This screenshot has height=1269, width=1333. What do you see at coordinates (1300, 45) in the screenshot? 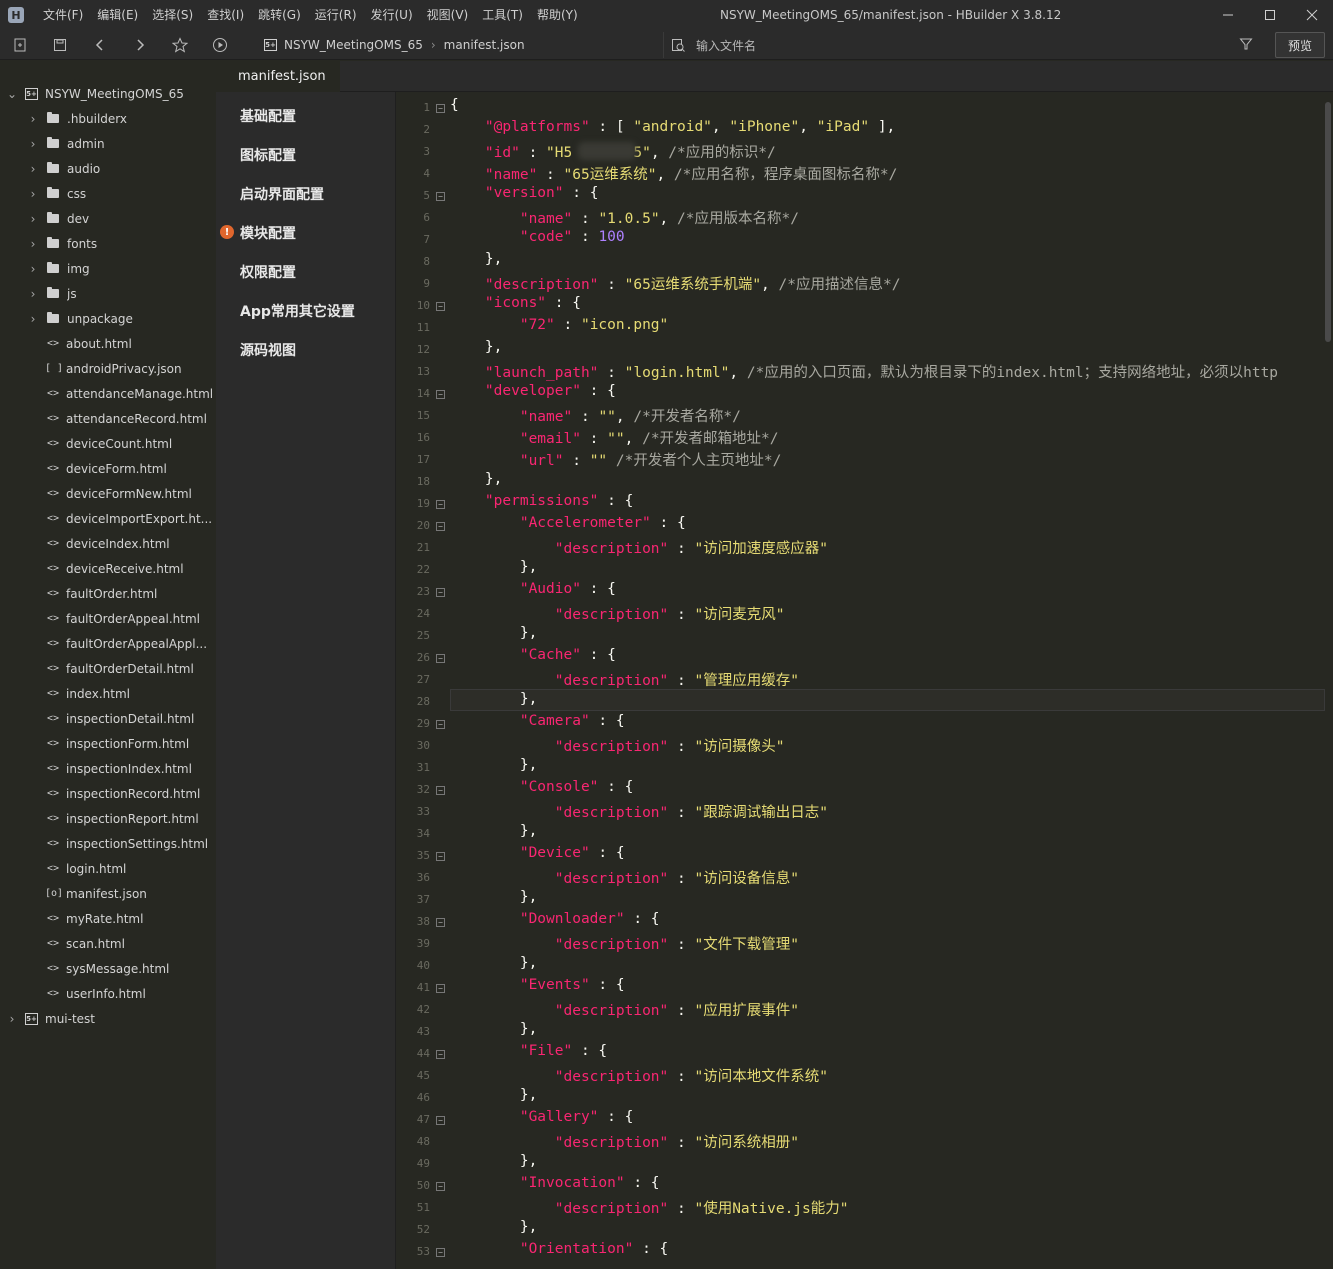
I see `preview-button: 预览` at bounding box center [1300, 45].